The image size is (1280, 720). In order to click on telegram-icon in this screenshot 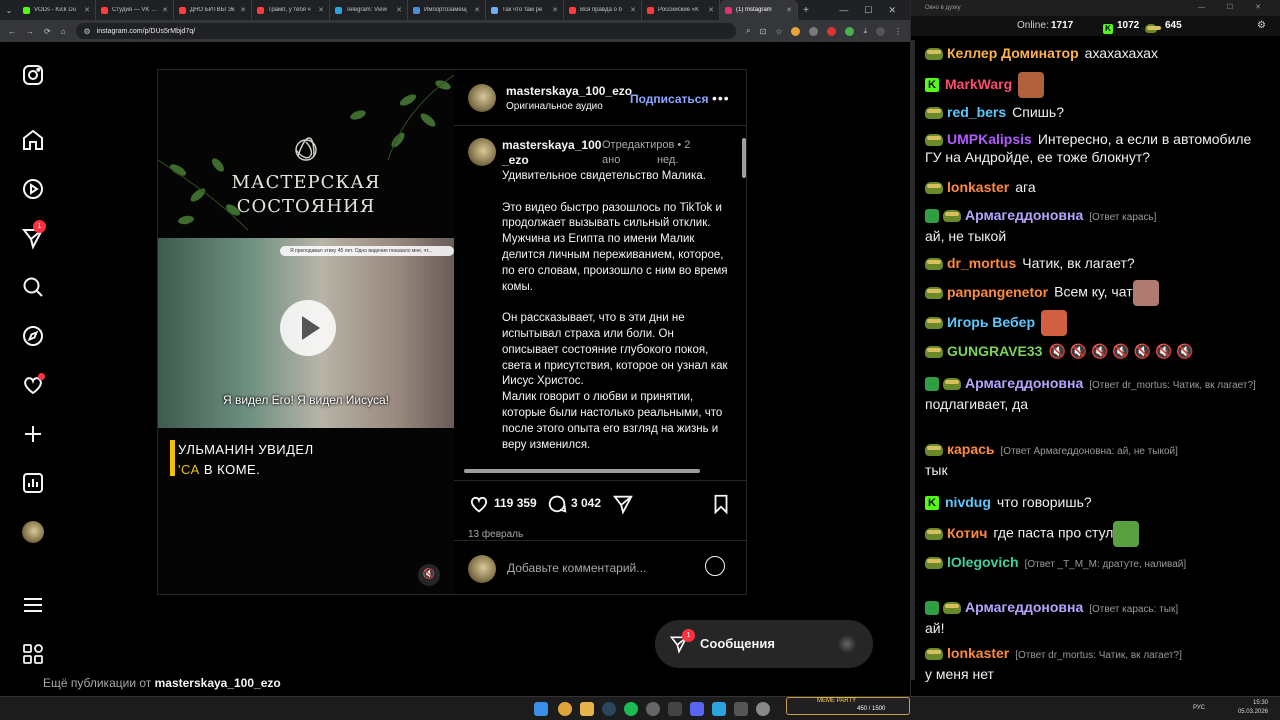, I will do `click(719, 709)`.